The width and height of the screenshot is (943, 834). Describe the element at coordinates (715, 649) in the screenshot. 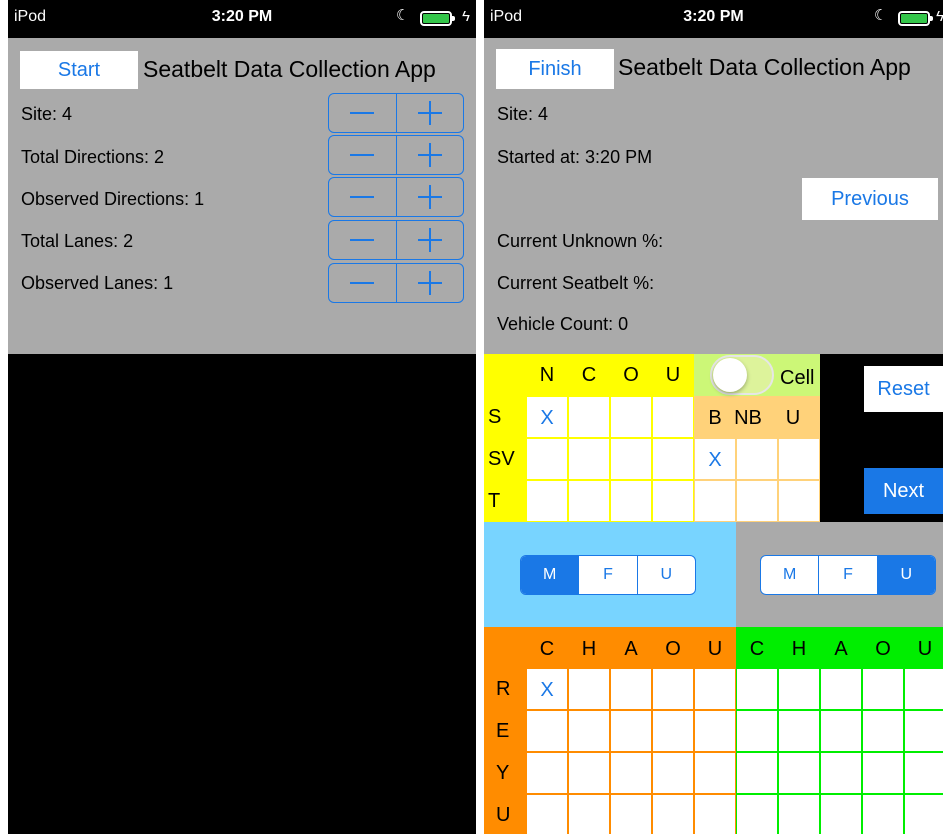

I see `race-col-header: U` at that location.